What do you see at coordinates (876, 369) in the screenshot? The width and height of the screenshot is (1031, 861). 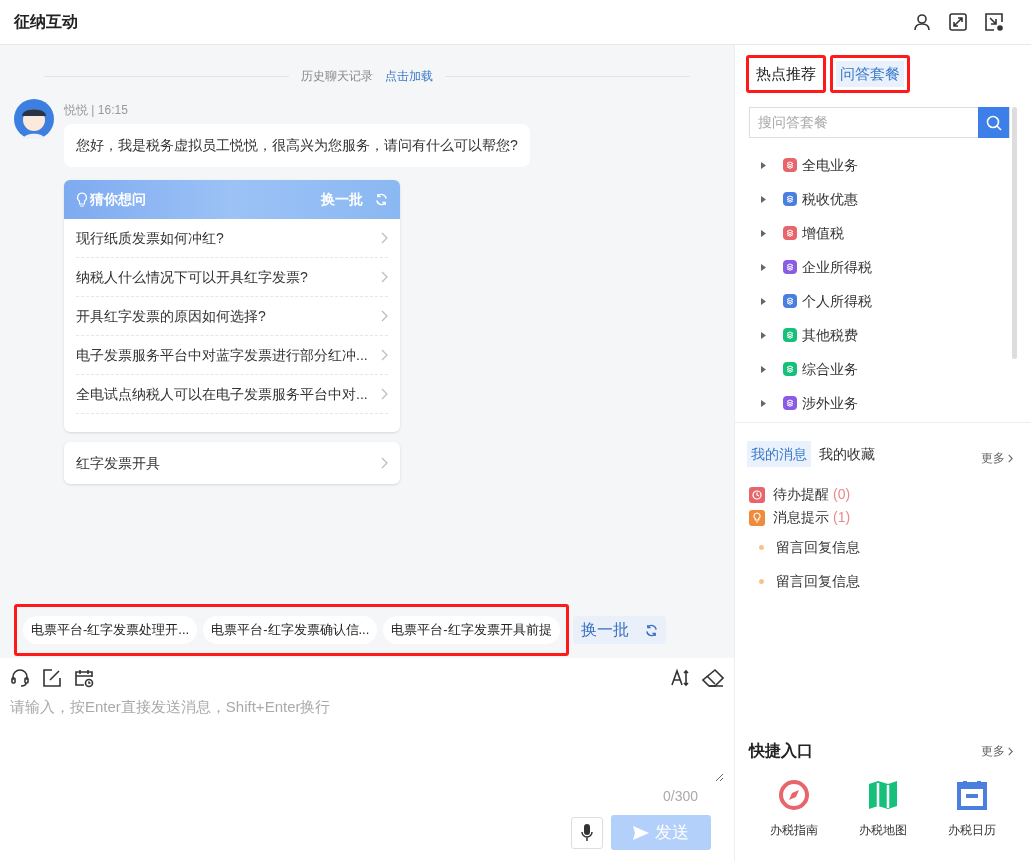 I see `tree-item: 综合业务` at bounding box center [876, 369].